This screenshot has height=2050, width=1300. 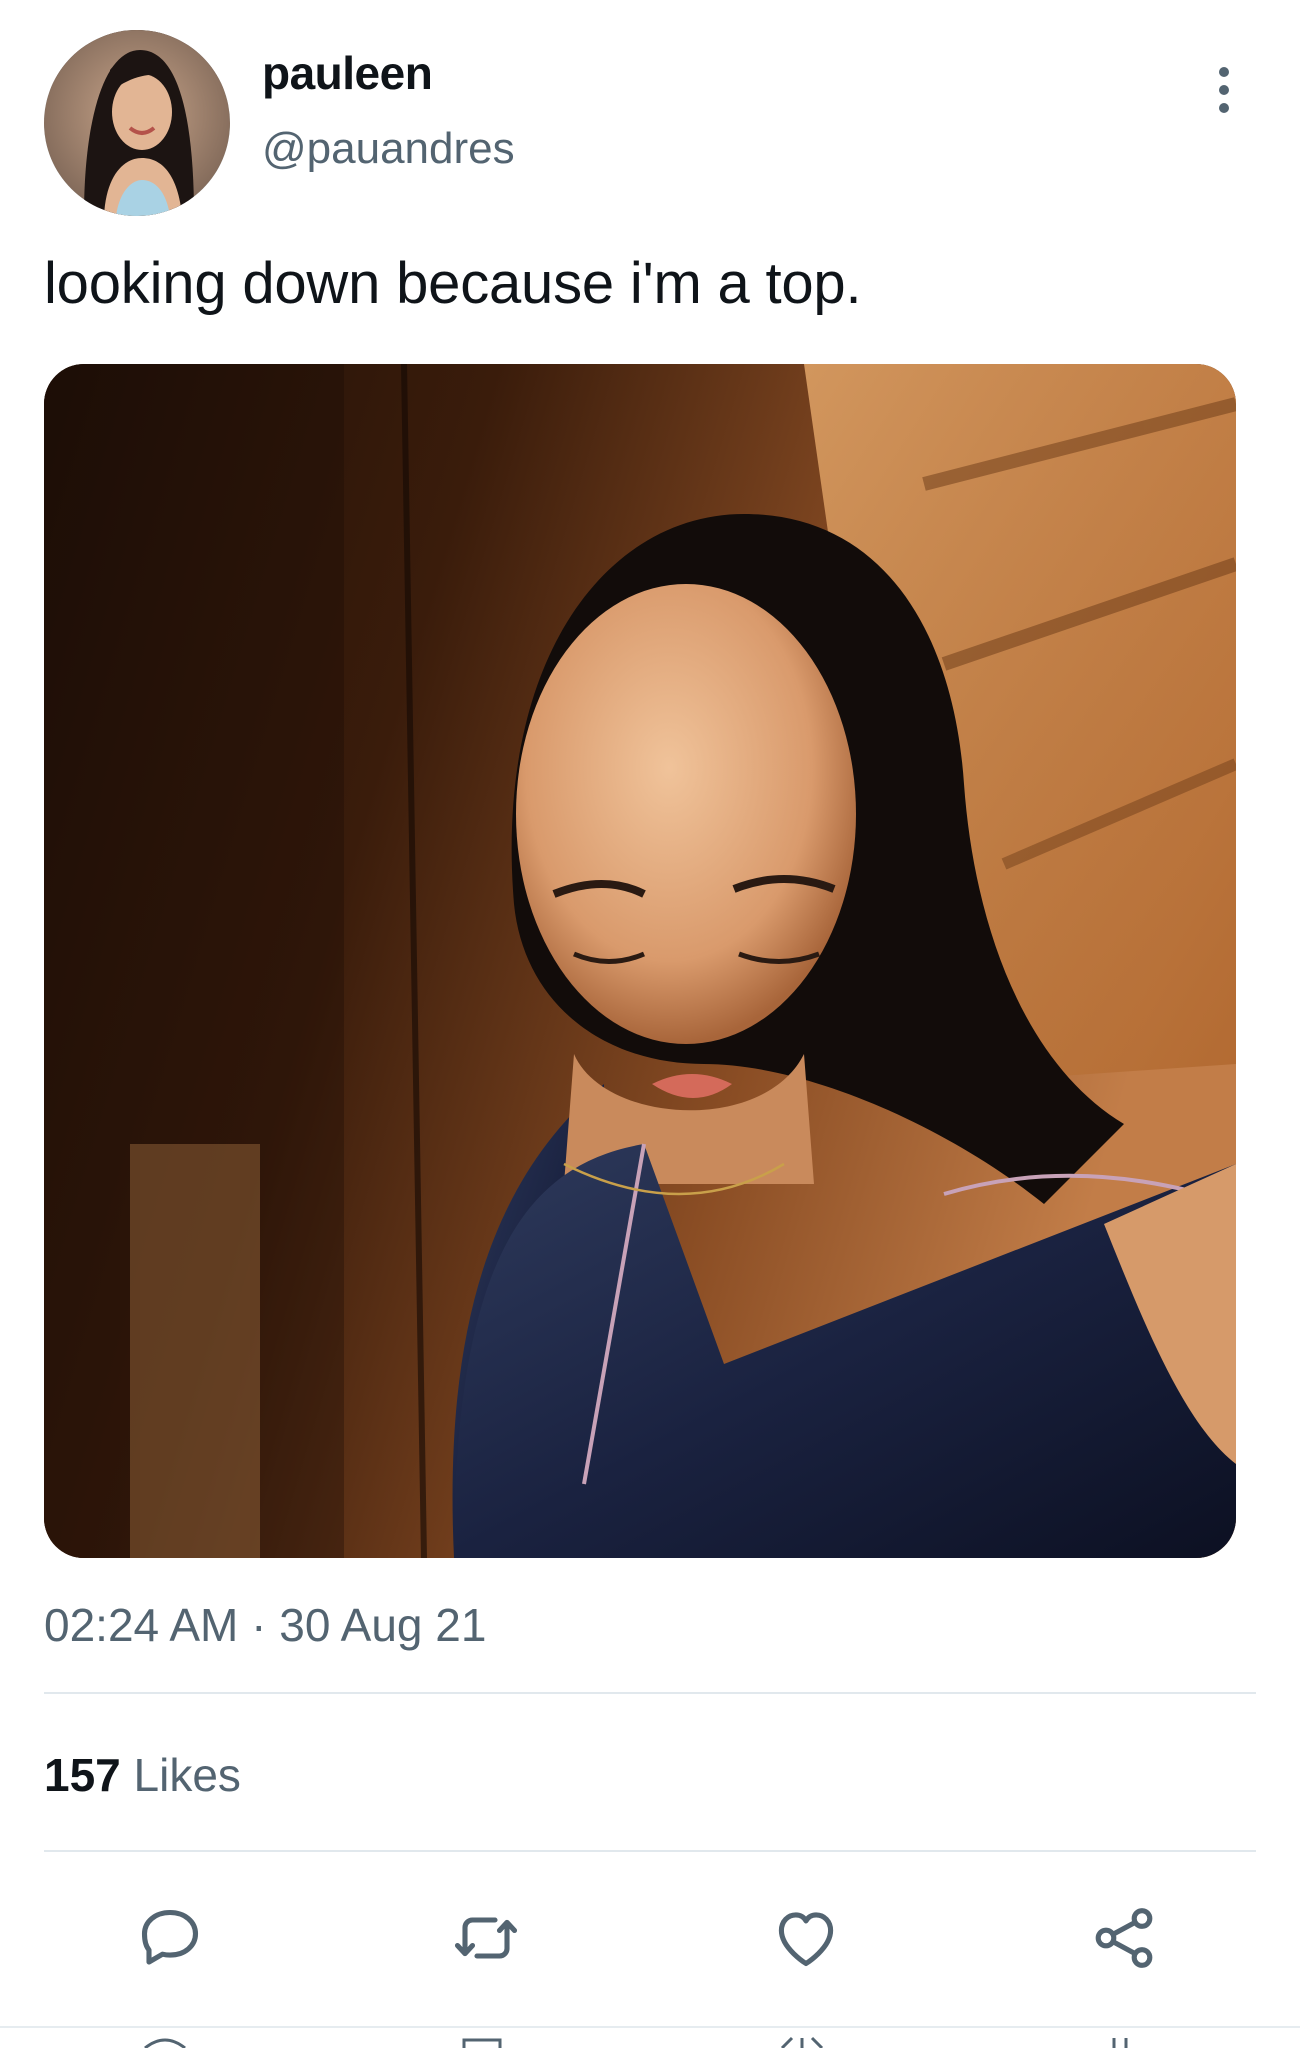 What do you see at coordinates (347, 73) in the screenshot?
I see `display-name: pauleen` at bounding box center [347, 73].